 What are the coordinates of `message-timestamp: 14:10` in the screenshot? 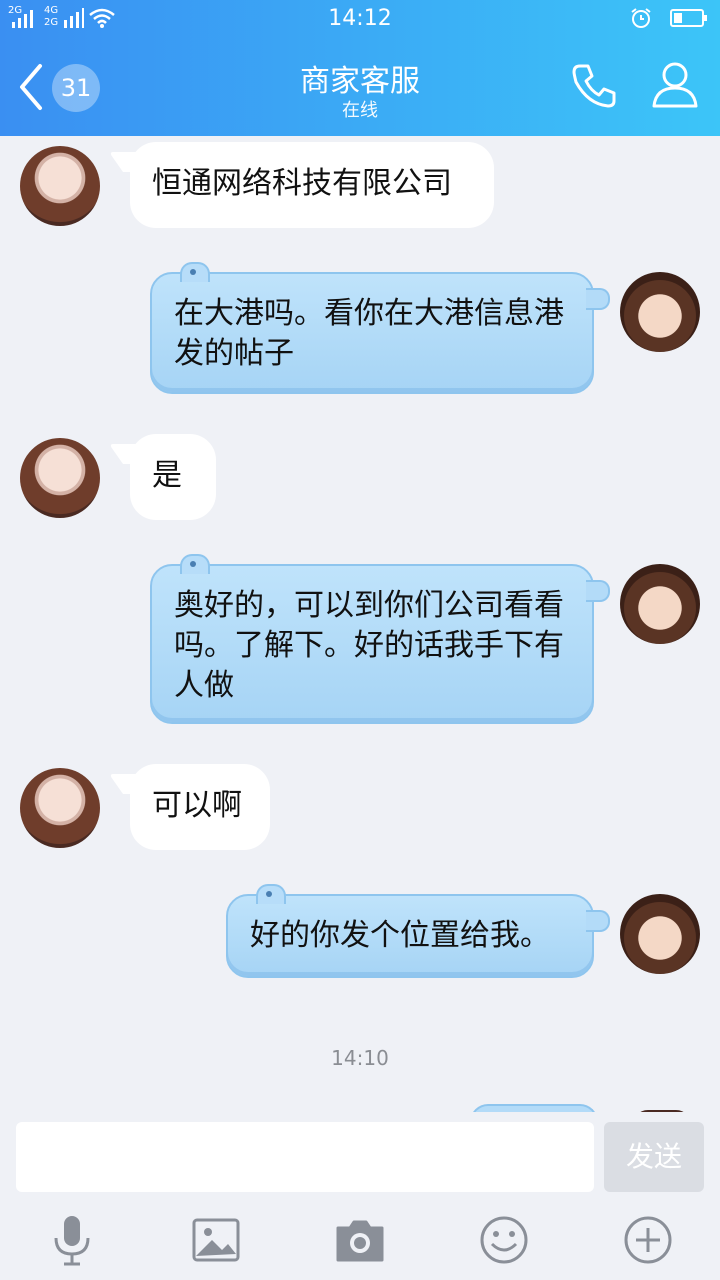 It's located at (360, 1058).